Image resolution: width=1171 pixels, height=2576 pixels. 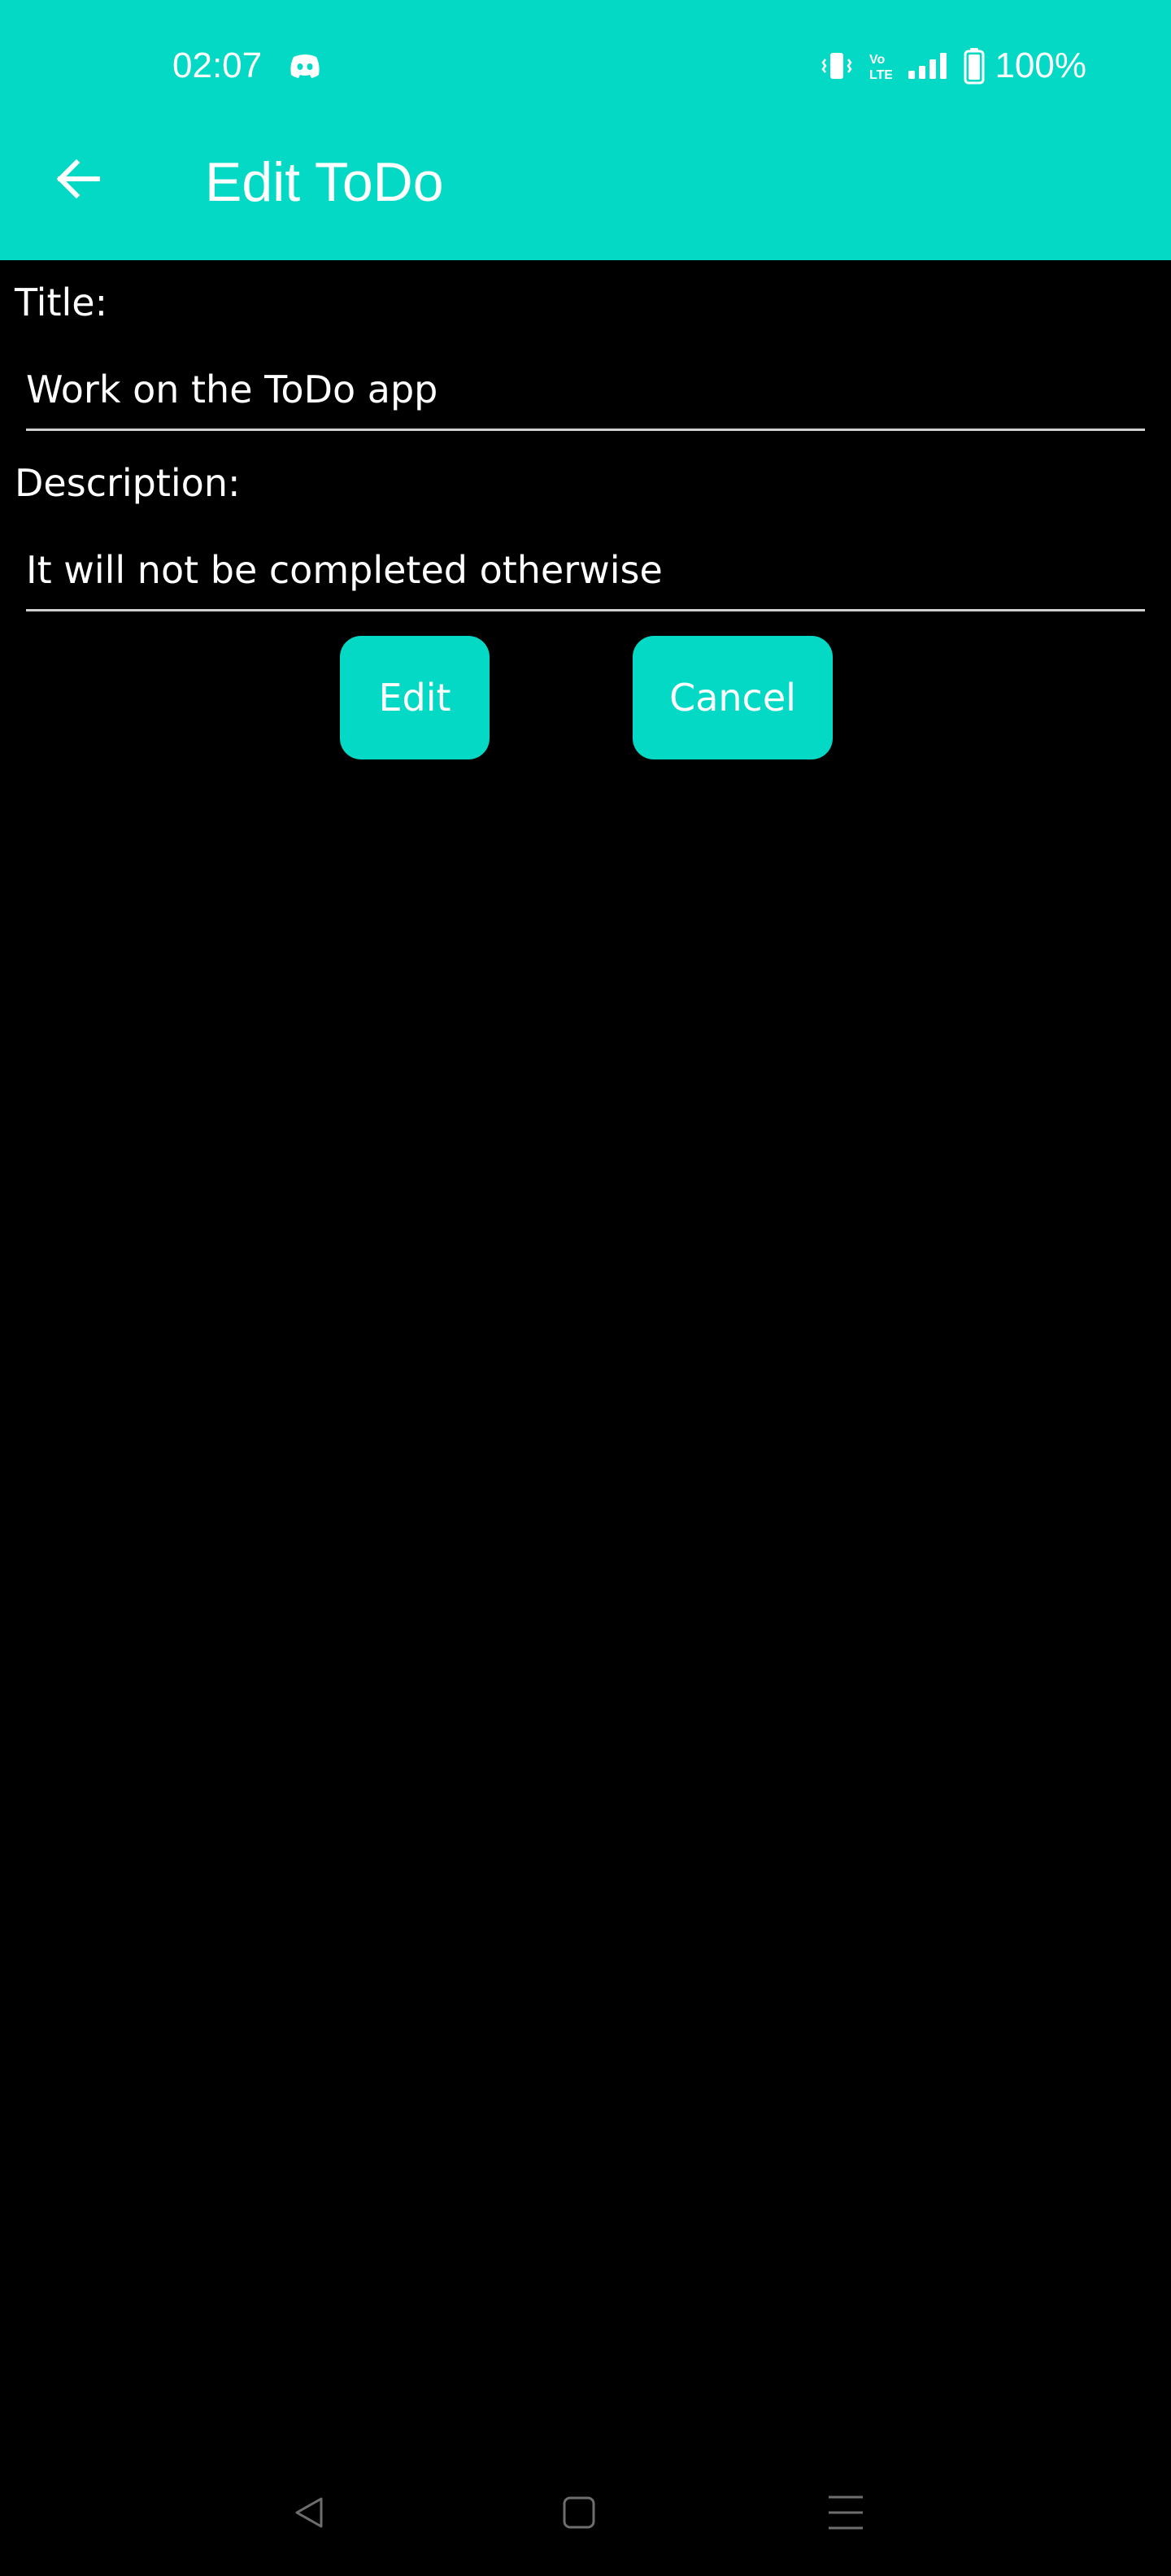 What do you see at coordinates (62, 303) in the screenshot?
I see `title-label: Title:` at bounding box center [62, 303].